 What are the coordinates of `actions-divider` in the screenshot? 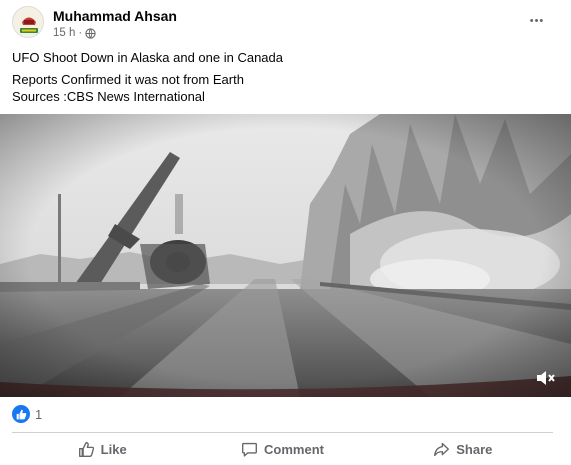 It's located at (282, 432).